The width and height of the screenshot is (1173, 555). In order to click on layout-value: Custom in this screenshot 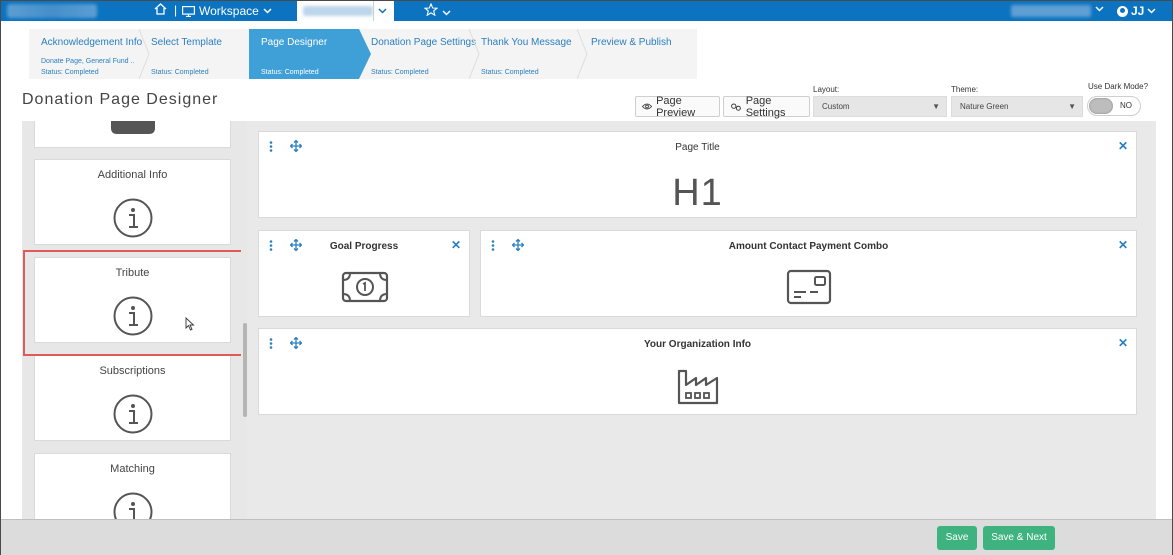, I will do `click(836, 106)`.